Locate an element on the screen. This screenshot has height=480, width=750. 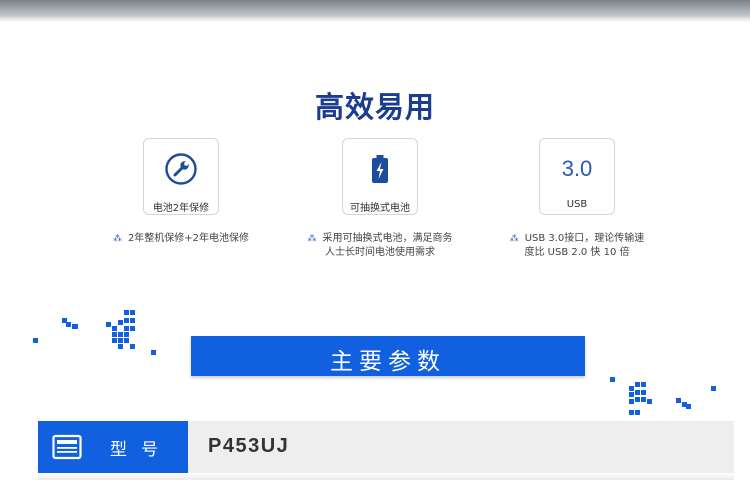
feature-card-label: 可抽换式电池 is located at coordinates (380, 208).